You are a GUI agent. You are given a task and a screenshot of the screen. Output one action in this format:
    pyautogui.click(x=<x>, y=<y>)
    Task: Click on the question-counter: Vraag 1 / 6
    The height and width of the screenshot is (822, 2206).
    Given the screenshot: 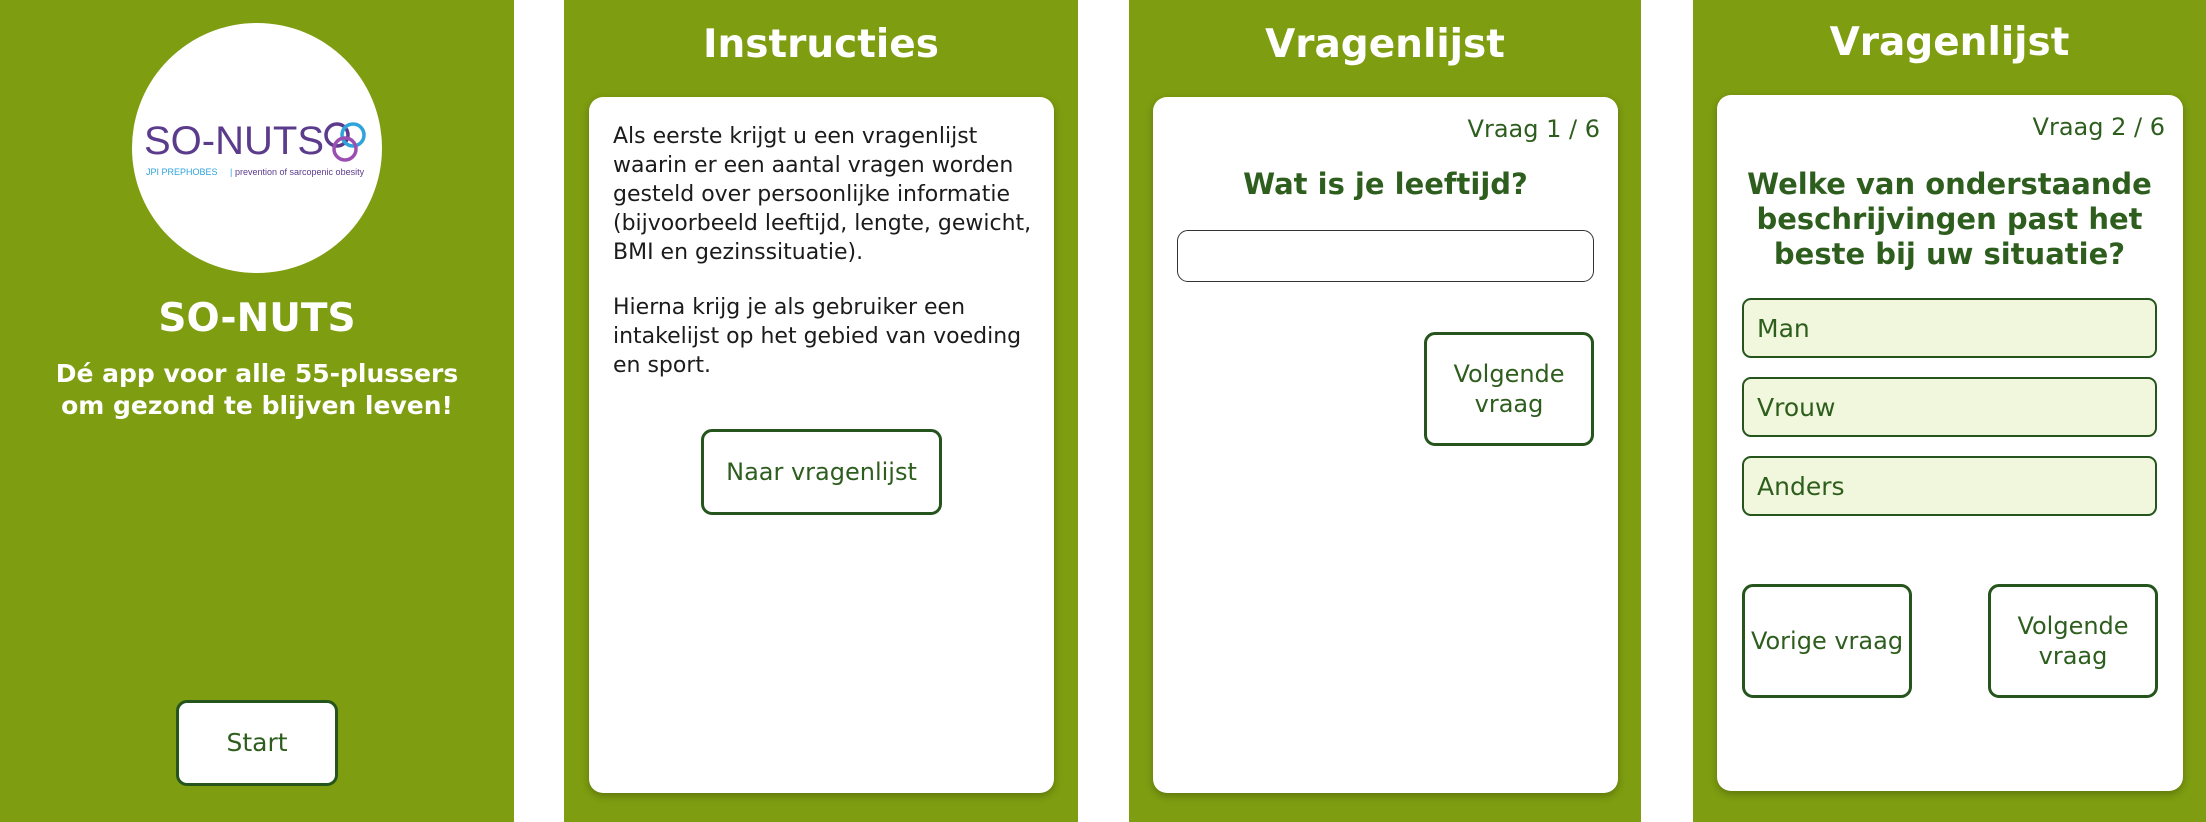 What is the action you would take?
    pyautogui.click(x=1533, y=129)
    